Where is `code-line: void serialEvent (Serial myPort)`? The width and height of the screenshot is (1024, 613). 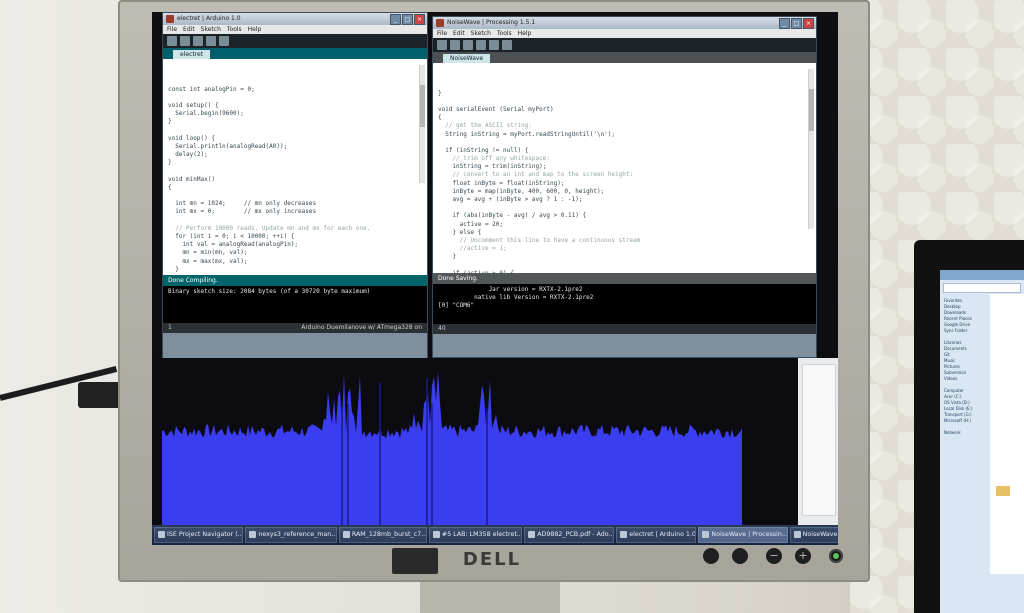
code-line: void serialEvent (Serial myPort) is located at coordinates (496, 109).